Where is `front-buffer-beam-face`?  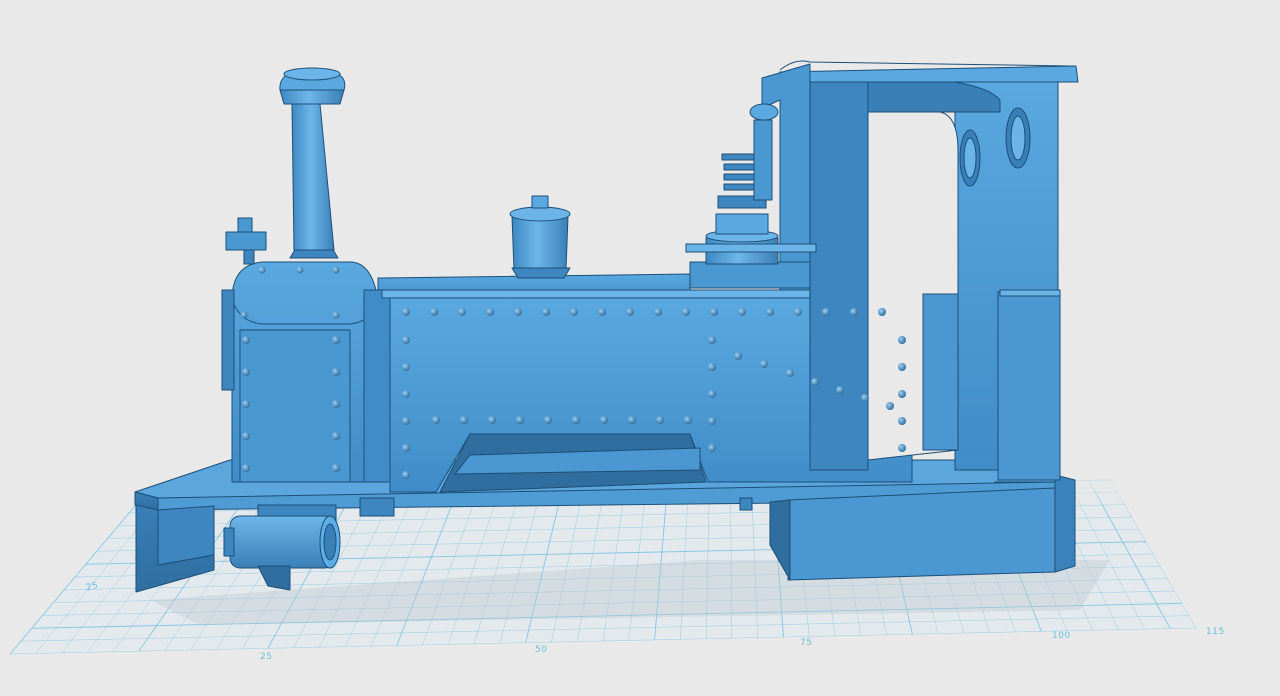 front-buffer-beam-face is located at coordinates (186, 535).